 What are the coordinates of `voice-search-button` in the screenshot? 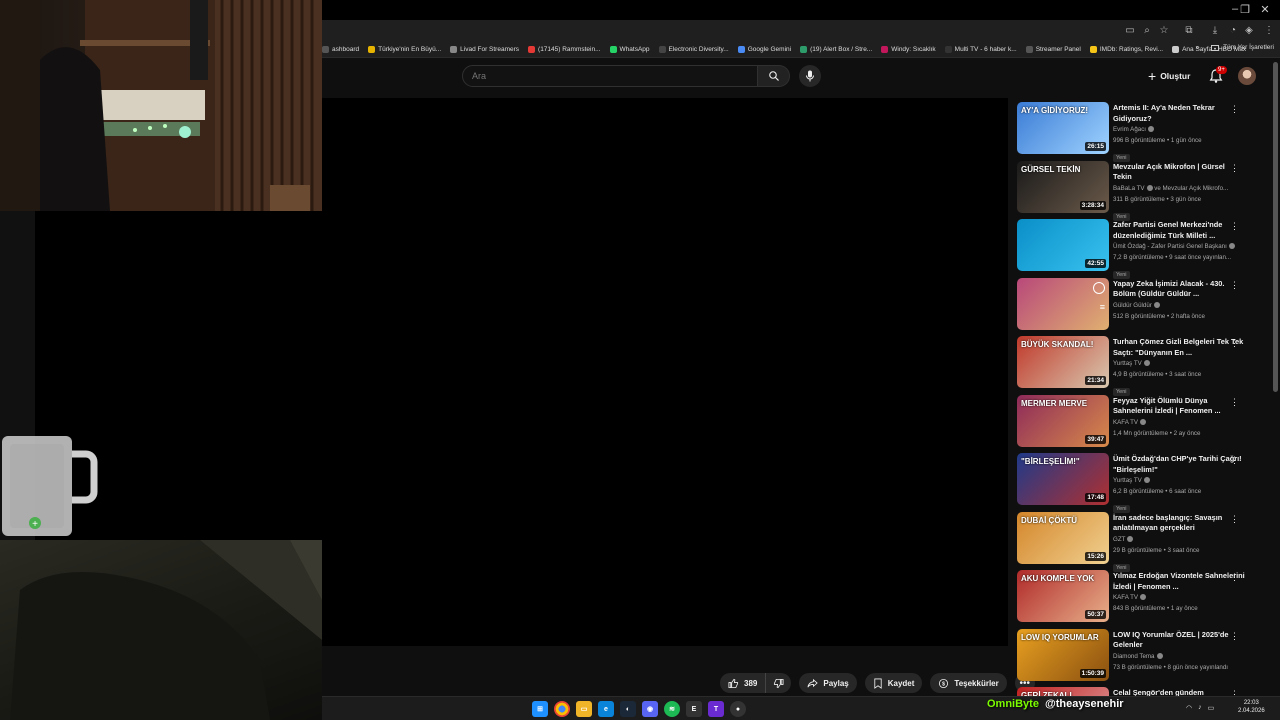 It's located at (810, 76).